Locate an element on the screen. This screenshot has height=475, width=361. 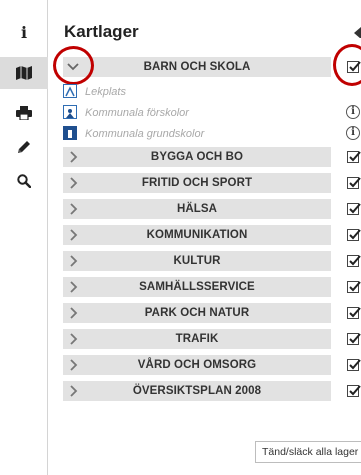
info-icon: i is located at coordinates (24, 32).